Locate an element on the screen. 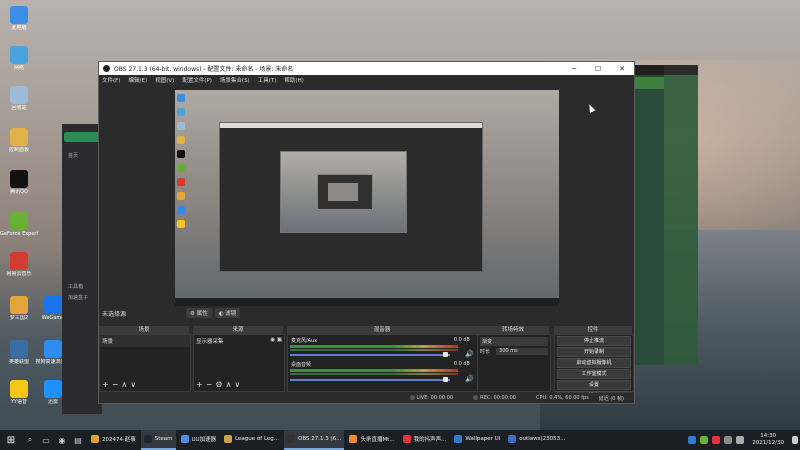  taskbar-task: Steam is located at coordinates (158, 440).